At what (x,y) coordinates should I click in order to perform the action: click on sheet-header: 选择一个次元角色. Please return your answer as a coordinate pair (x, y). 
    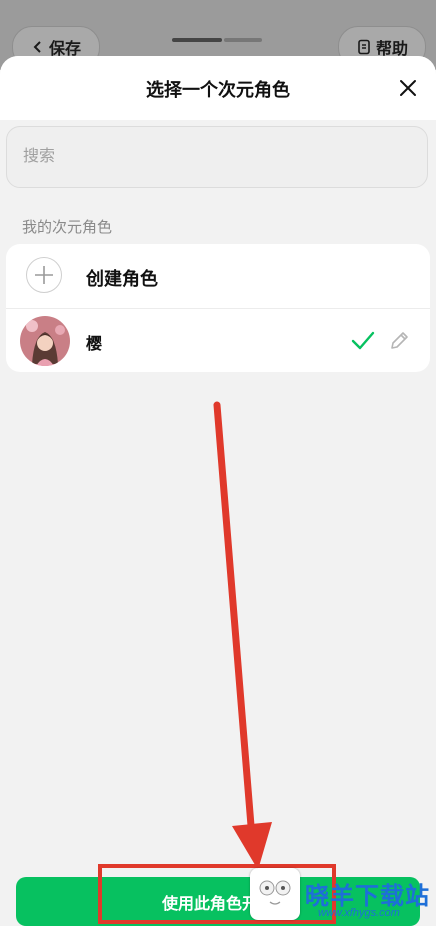
    Looking at the image, I should click on (218, 88).